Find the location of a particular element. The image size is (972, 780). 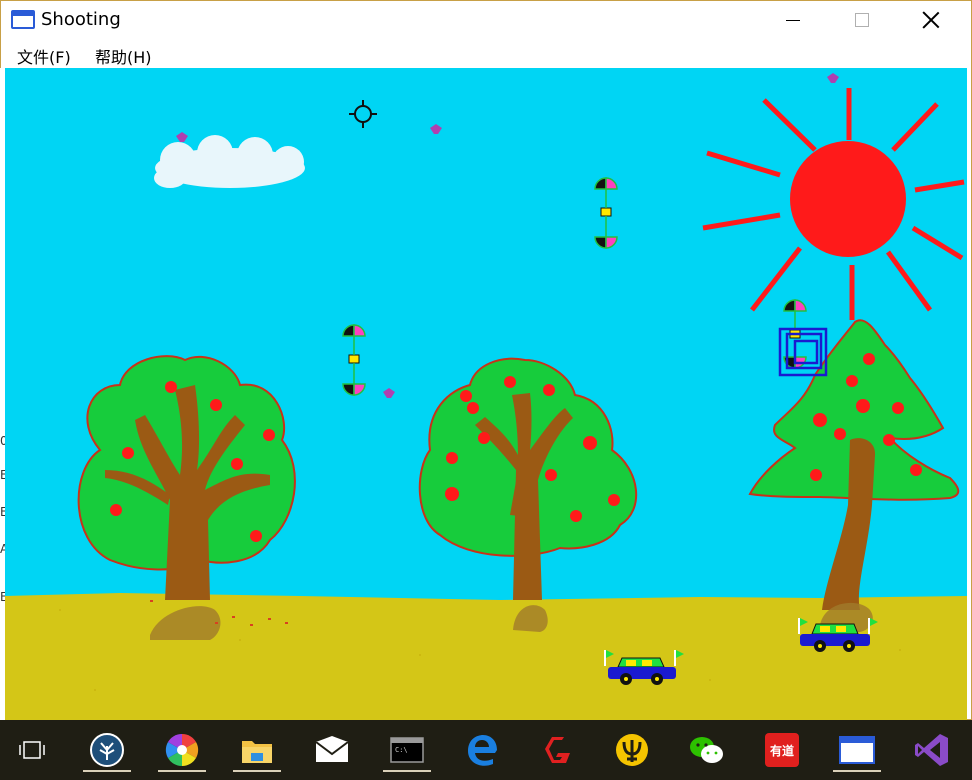

taskbar: C:\ 有道 is located at coordinates (486, 750).